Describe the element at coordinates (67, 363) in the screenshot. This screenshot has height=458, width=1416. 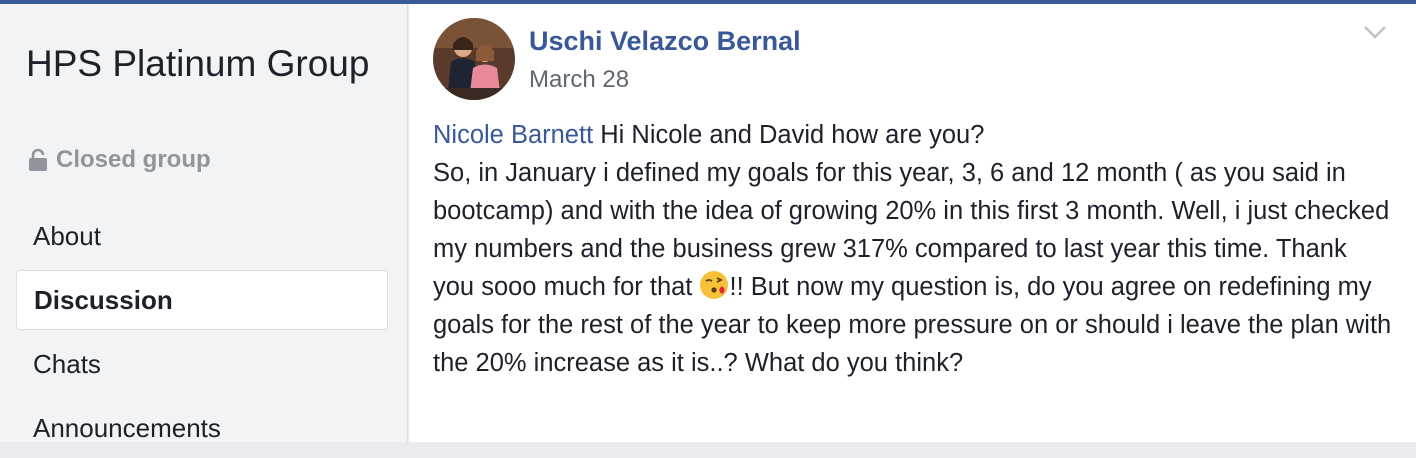
I see `nav-item-label: Chats` at that location.